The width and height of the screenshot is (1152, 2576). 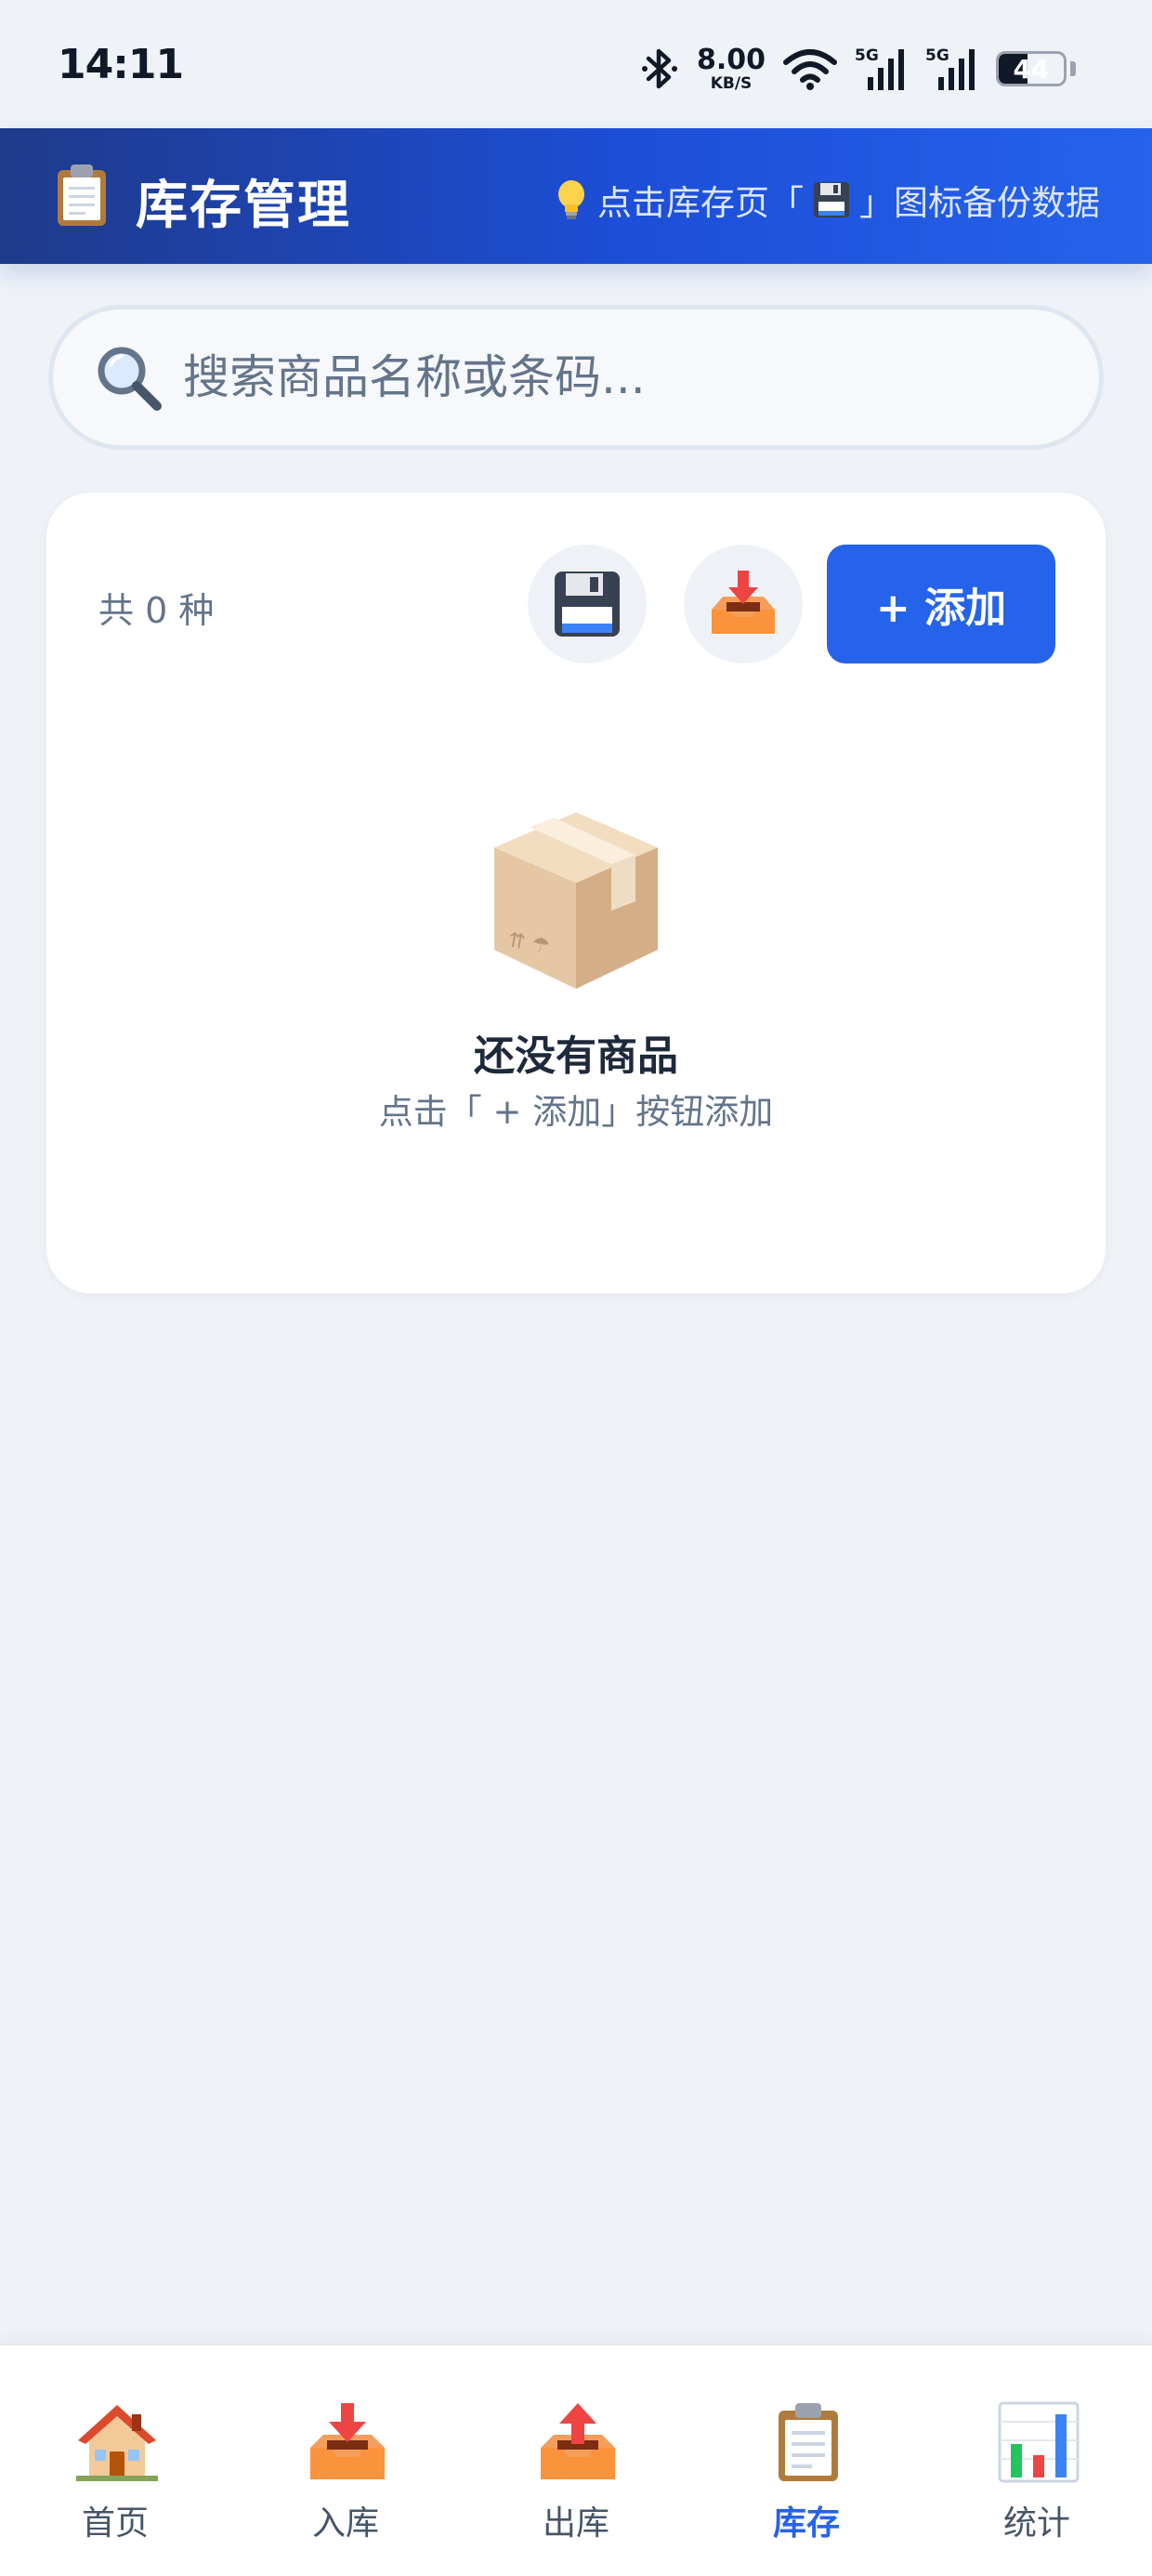 I want to click on network-speed: 8.00 KB/S, so click(x=731, y=69).